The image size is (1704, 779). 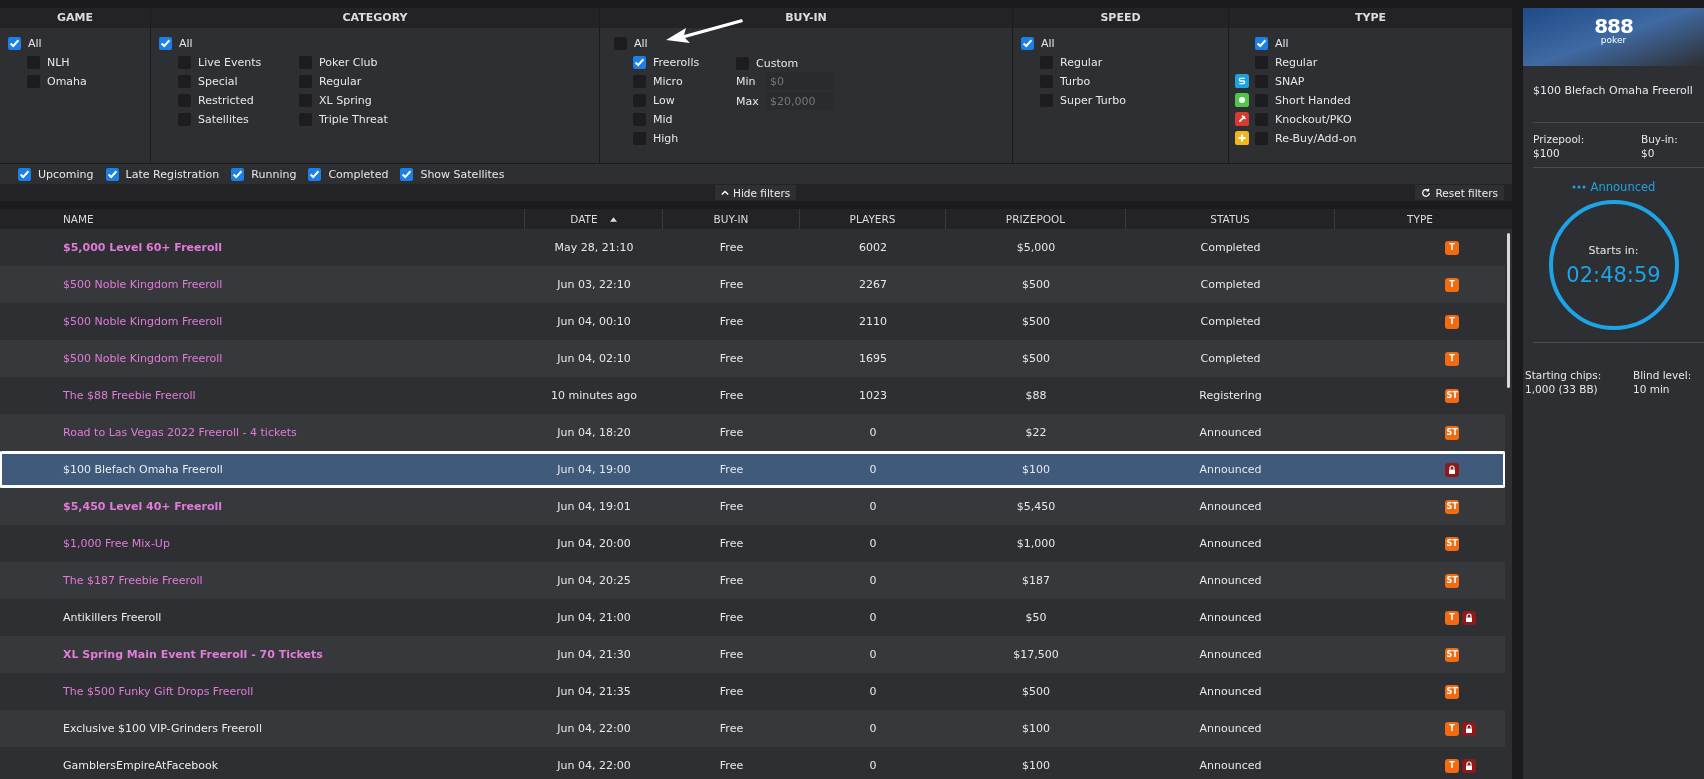 I want to click on table-row: XL Spring Main Event Freeroll - 70 Tickets Jun 04, 21:30 Free 0 $17,500 Announced ST, so click(x=752, y=654).